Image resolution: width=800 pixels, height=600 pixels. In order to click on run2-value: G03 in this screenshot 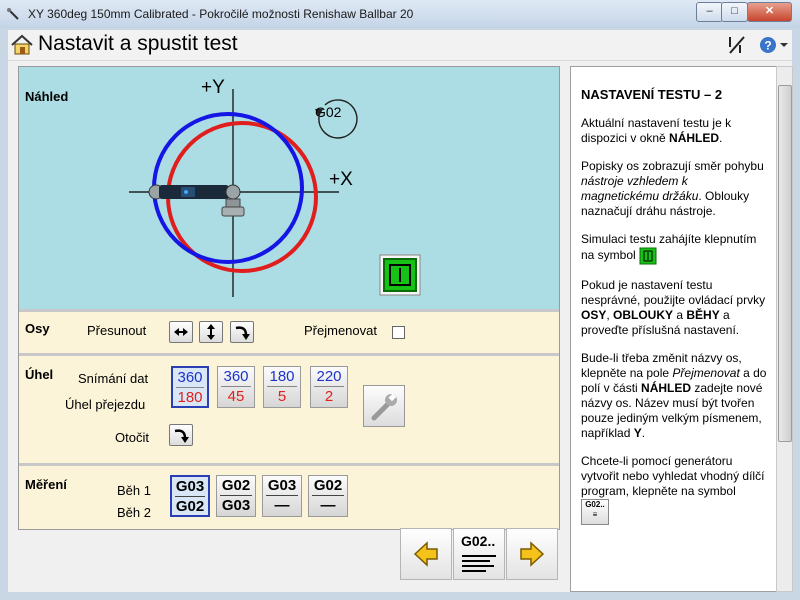, I will do `click(236, 505)`.